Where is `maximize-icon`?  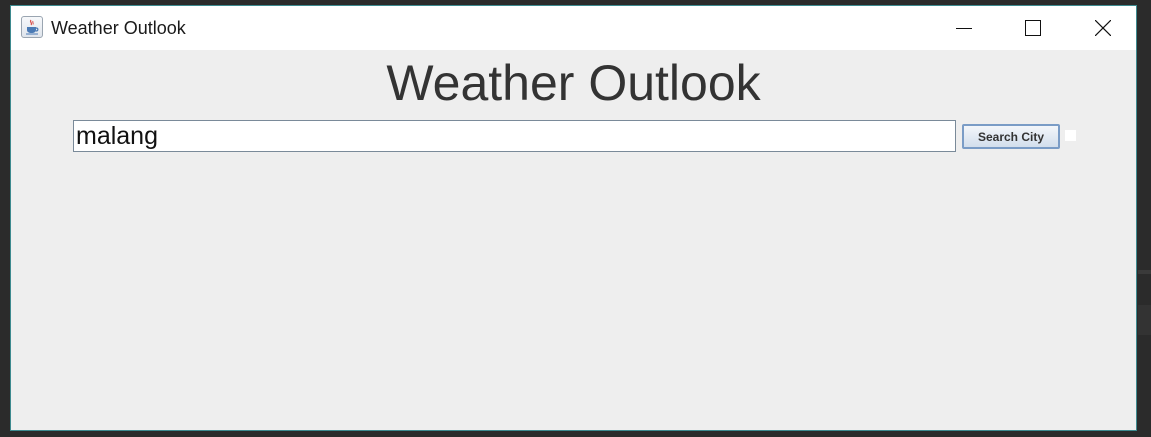
maximize-icon is located at coordinates (1033, 28).